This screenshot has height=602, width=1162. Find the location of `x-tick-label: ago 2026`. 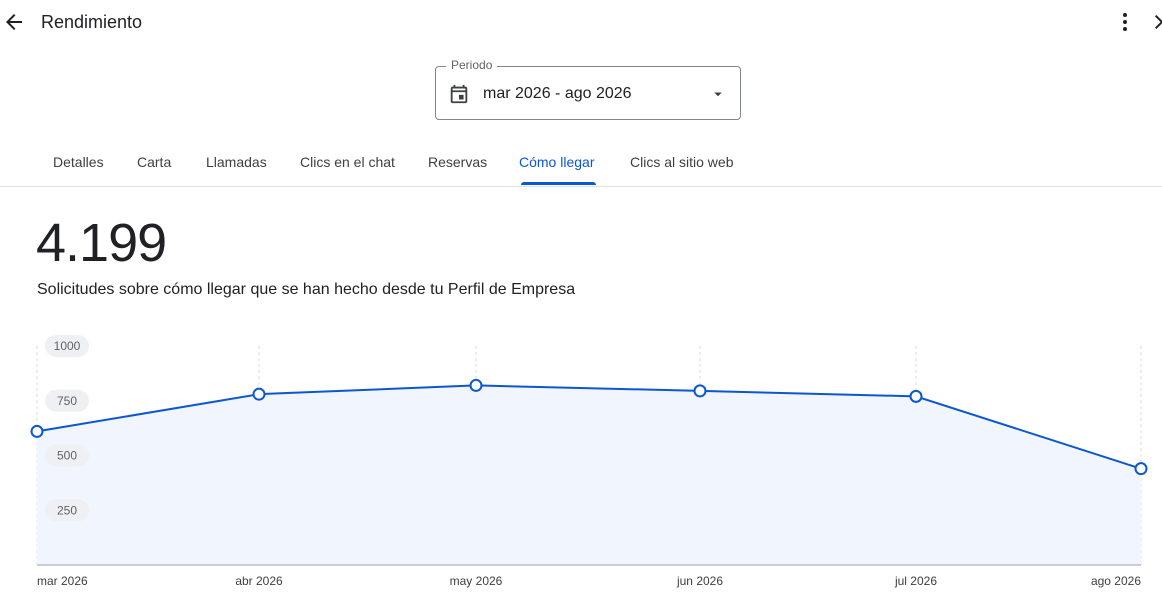

x-tick-label: ago 2026 is located at coordinates (1116, 581).